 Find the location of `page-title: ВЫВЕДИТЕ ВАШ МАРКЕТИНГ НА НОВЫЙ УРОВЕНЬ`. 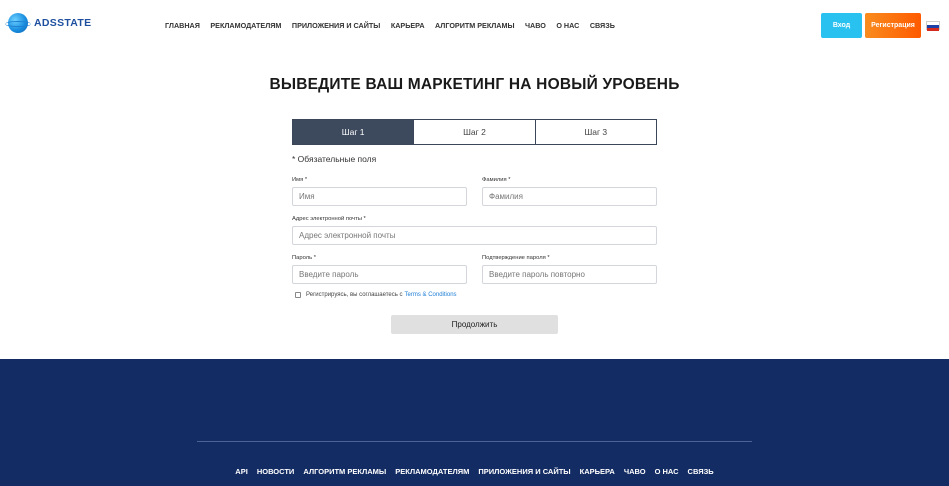

page-title: ВЫВЕДИТЕ ВАШ МАРКЕТИНГ НА НОВЫЙ УРОВЕНЬ is located at coordinates (474, 84).